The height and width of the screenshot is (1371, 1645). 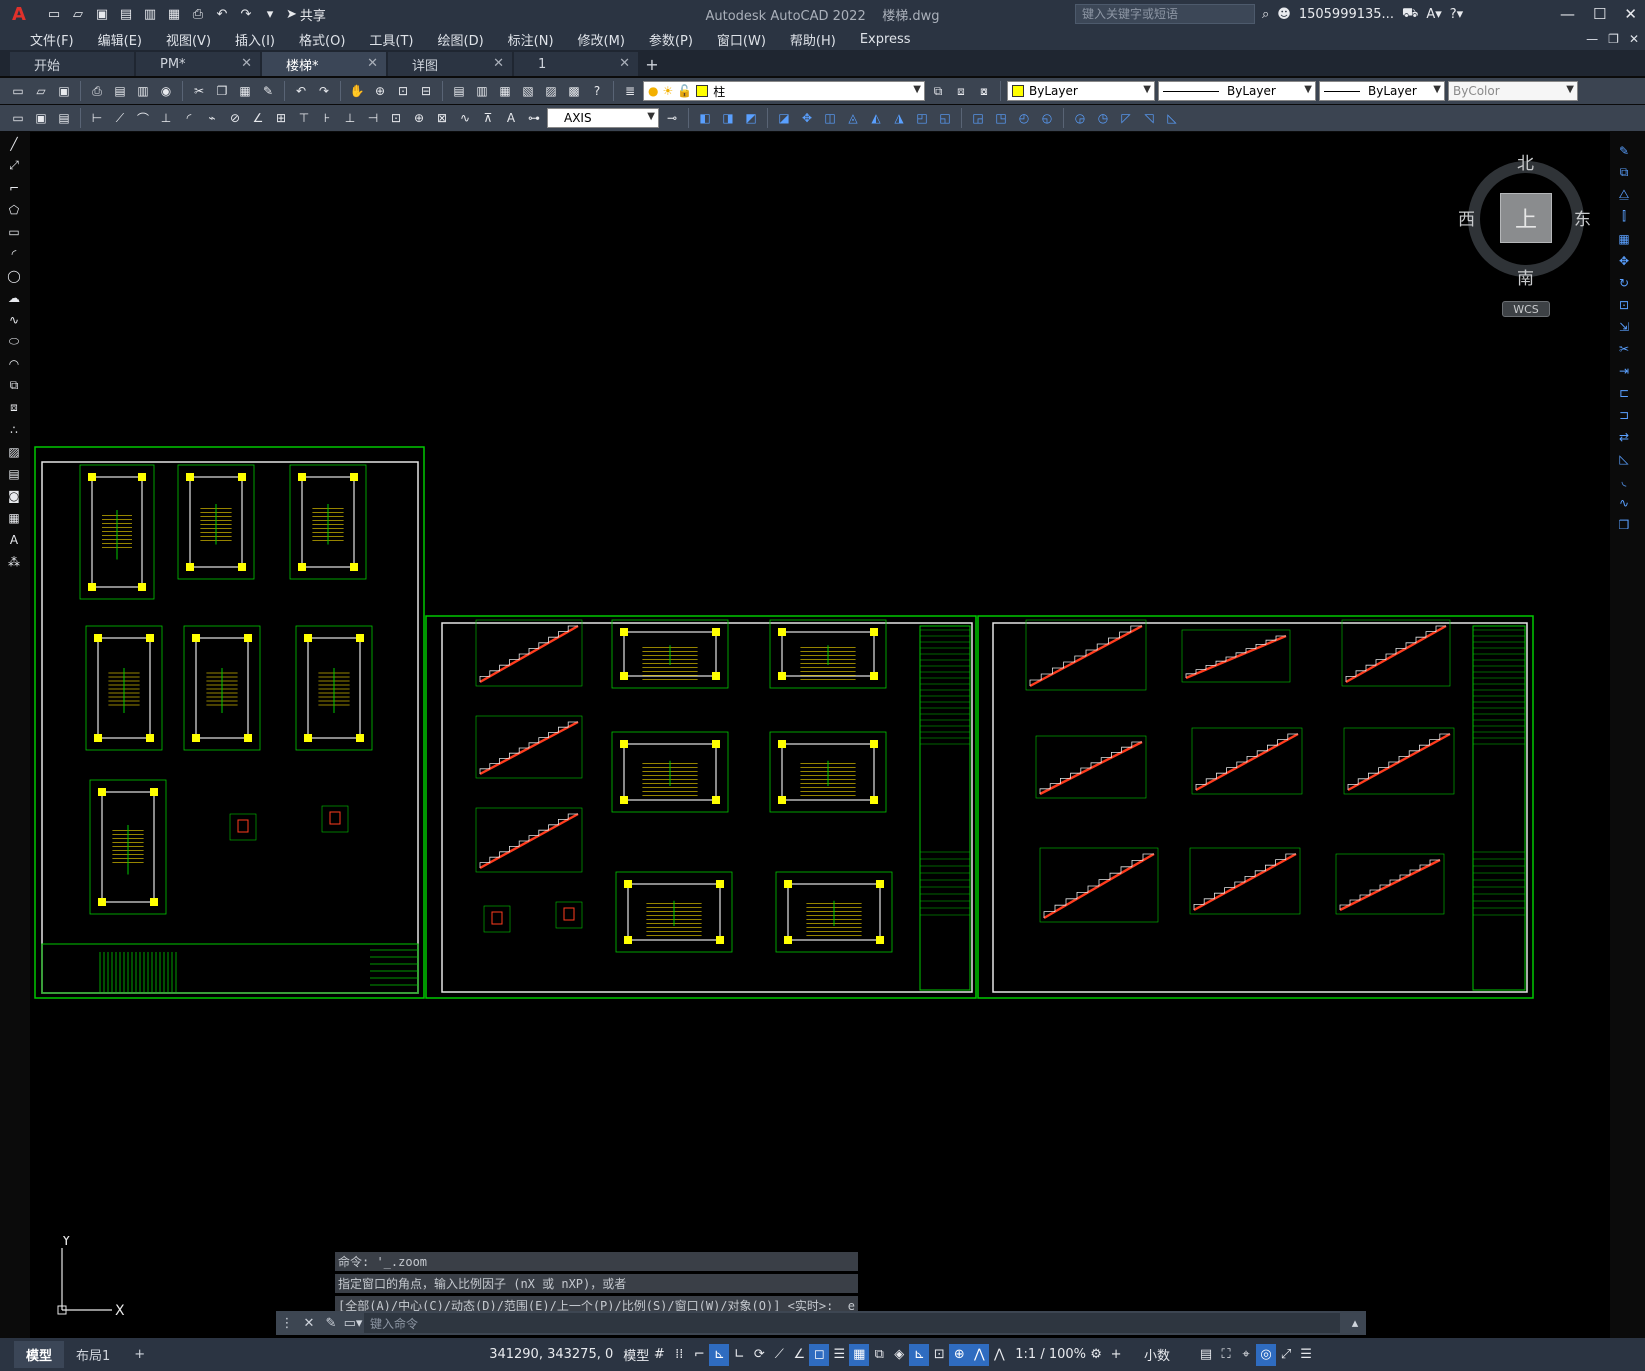 I want to click on menu-item: 绘图(D), so click(x=461, y=39).